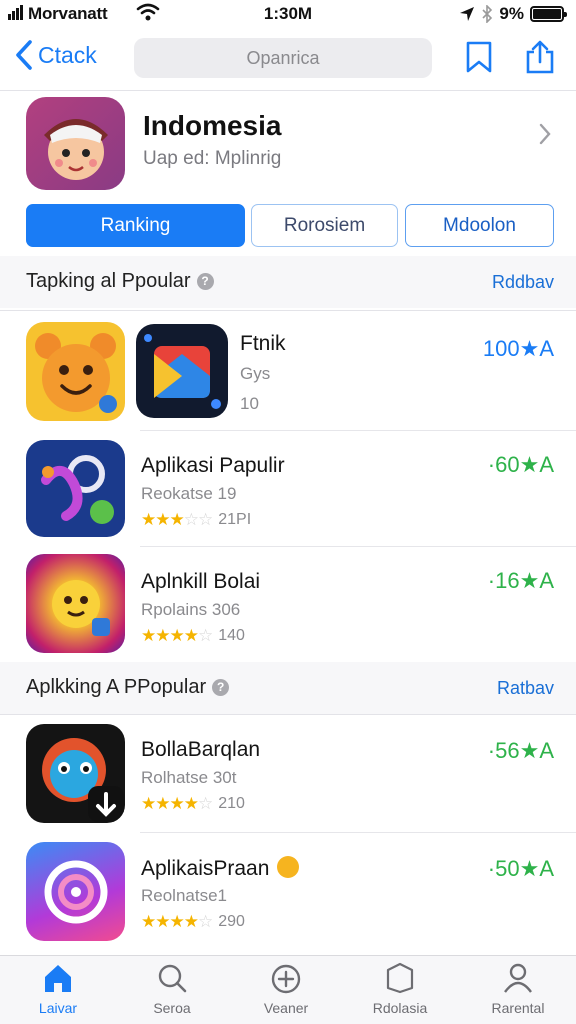 Image resolution: width=576 pixels, height=1024 pixels. What do you see at coordinates (545, 134) in the screenshot?
I see `chevron-right-icon` at bounding box center [545, 134].